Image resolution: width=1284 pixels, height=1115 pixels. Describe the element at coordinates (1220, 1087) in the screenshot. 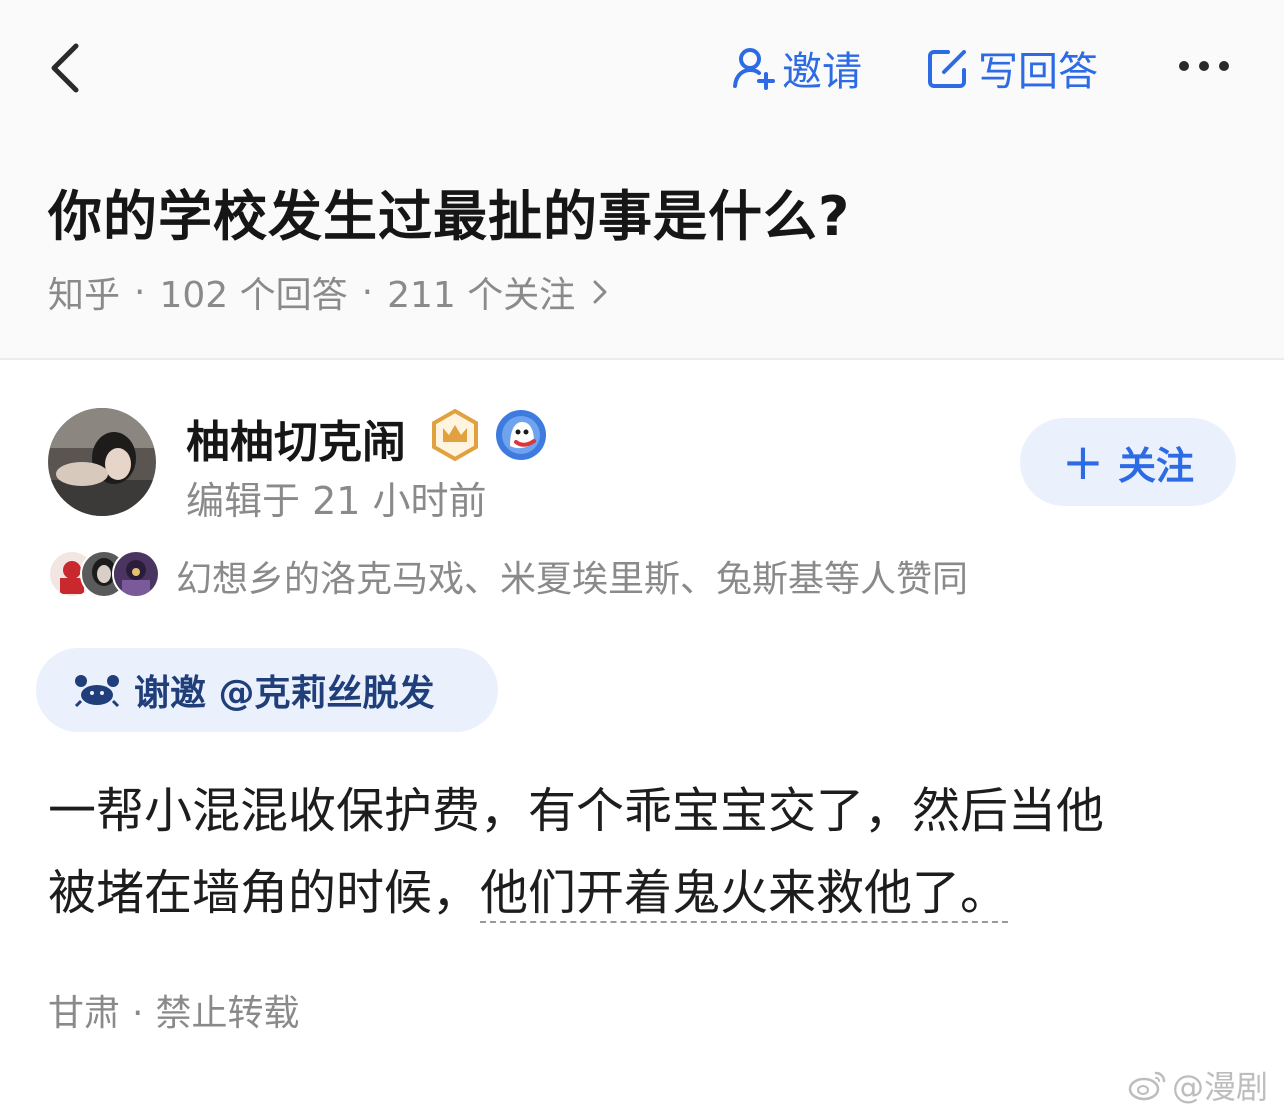

I see `watermark-text: @漫剧` at that location.